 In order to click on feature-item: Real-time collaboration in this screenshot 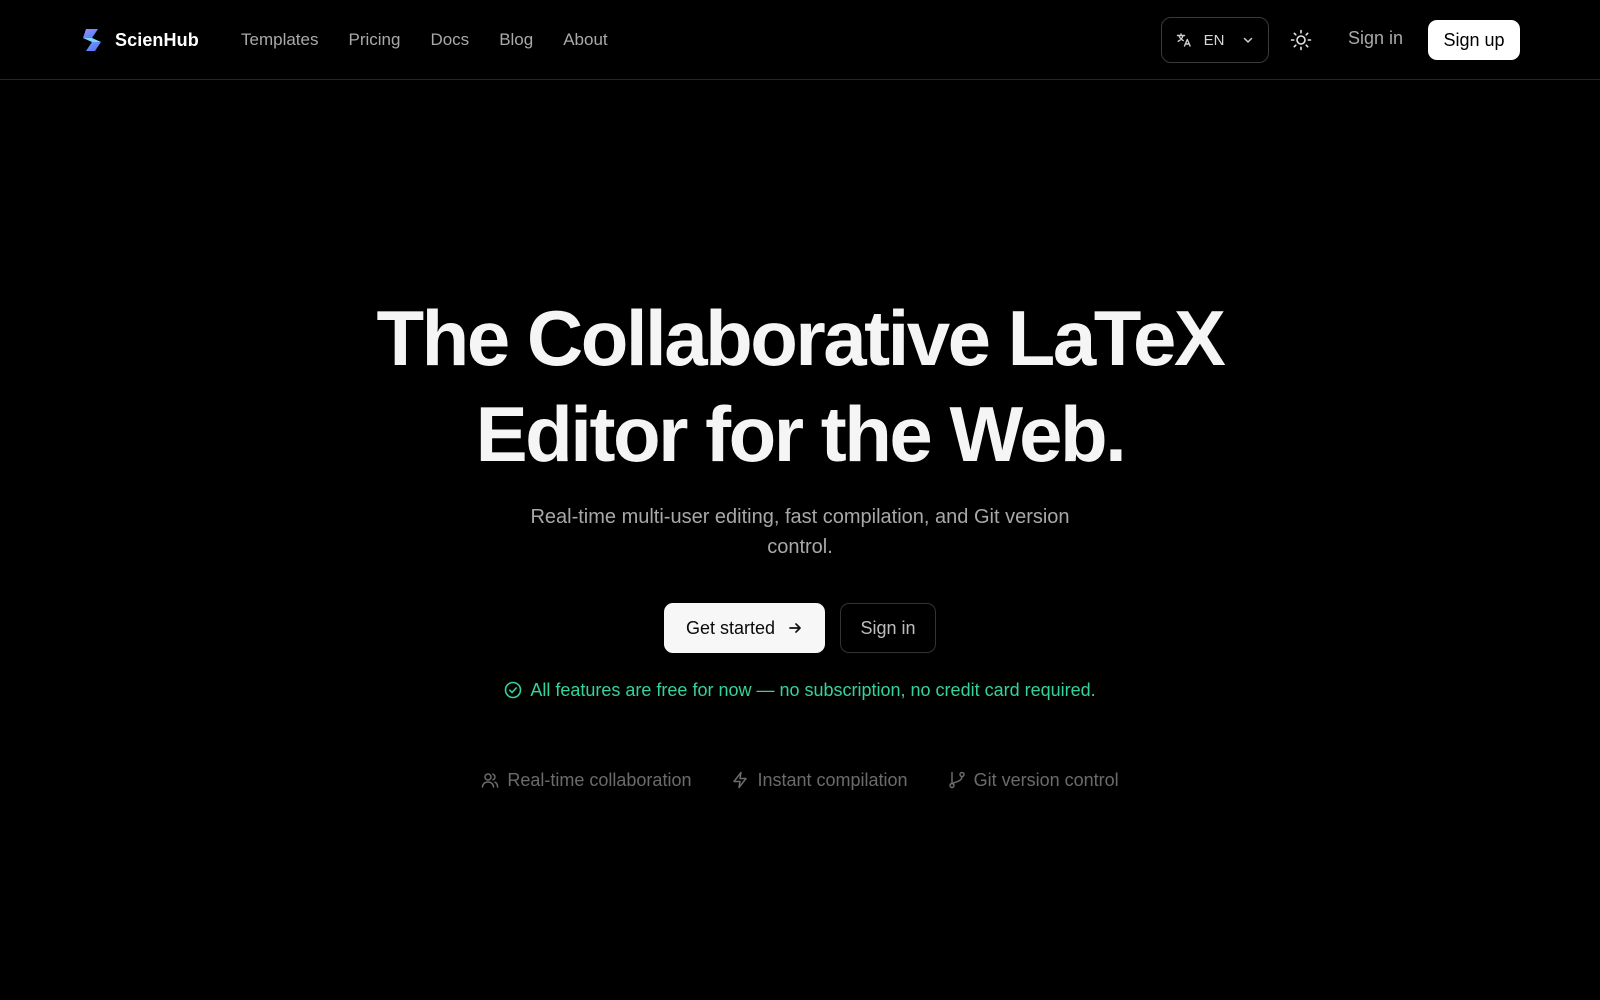, I will do `click(586, 780)`.